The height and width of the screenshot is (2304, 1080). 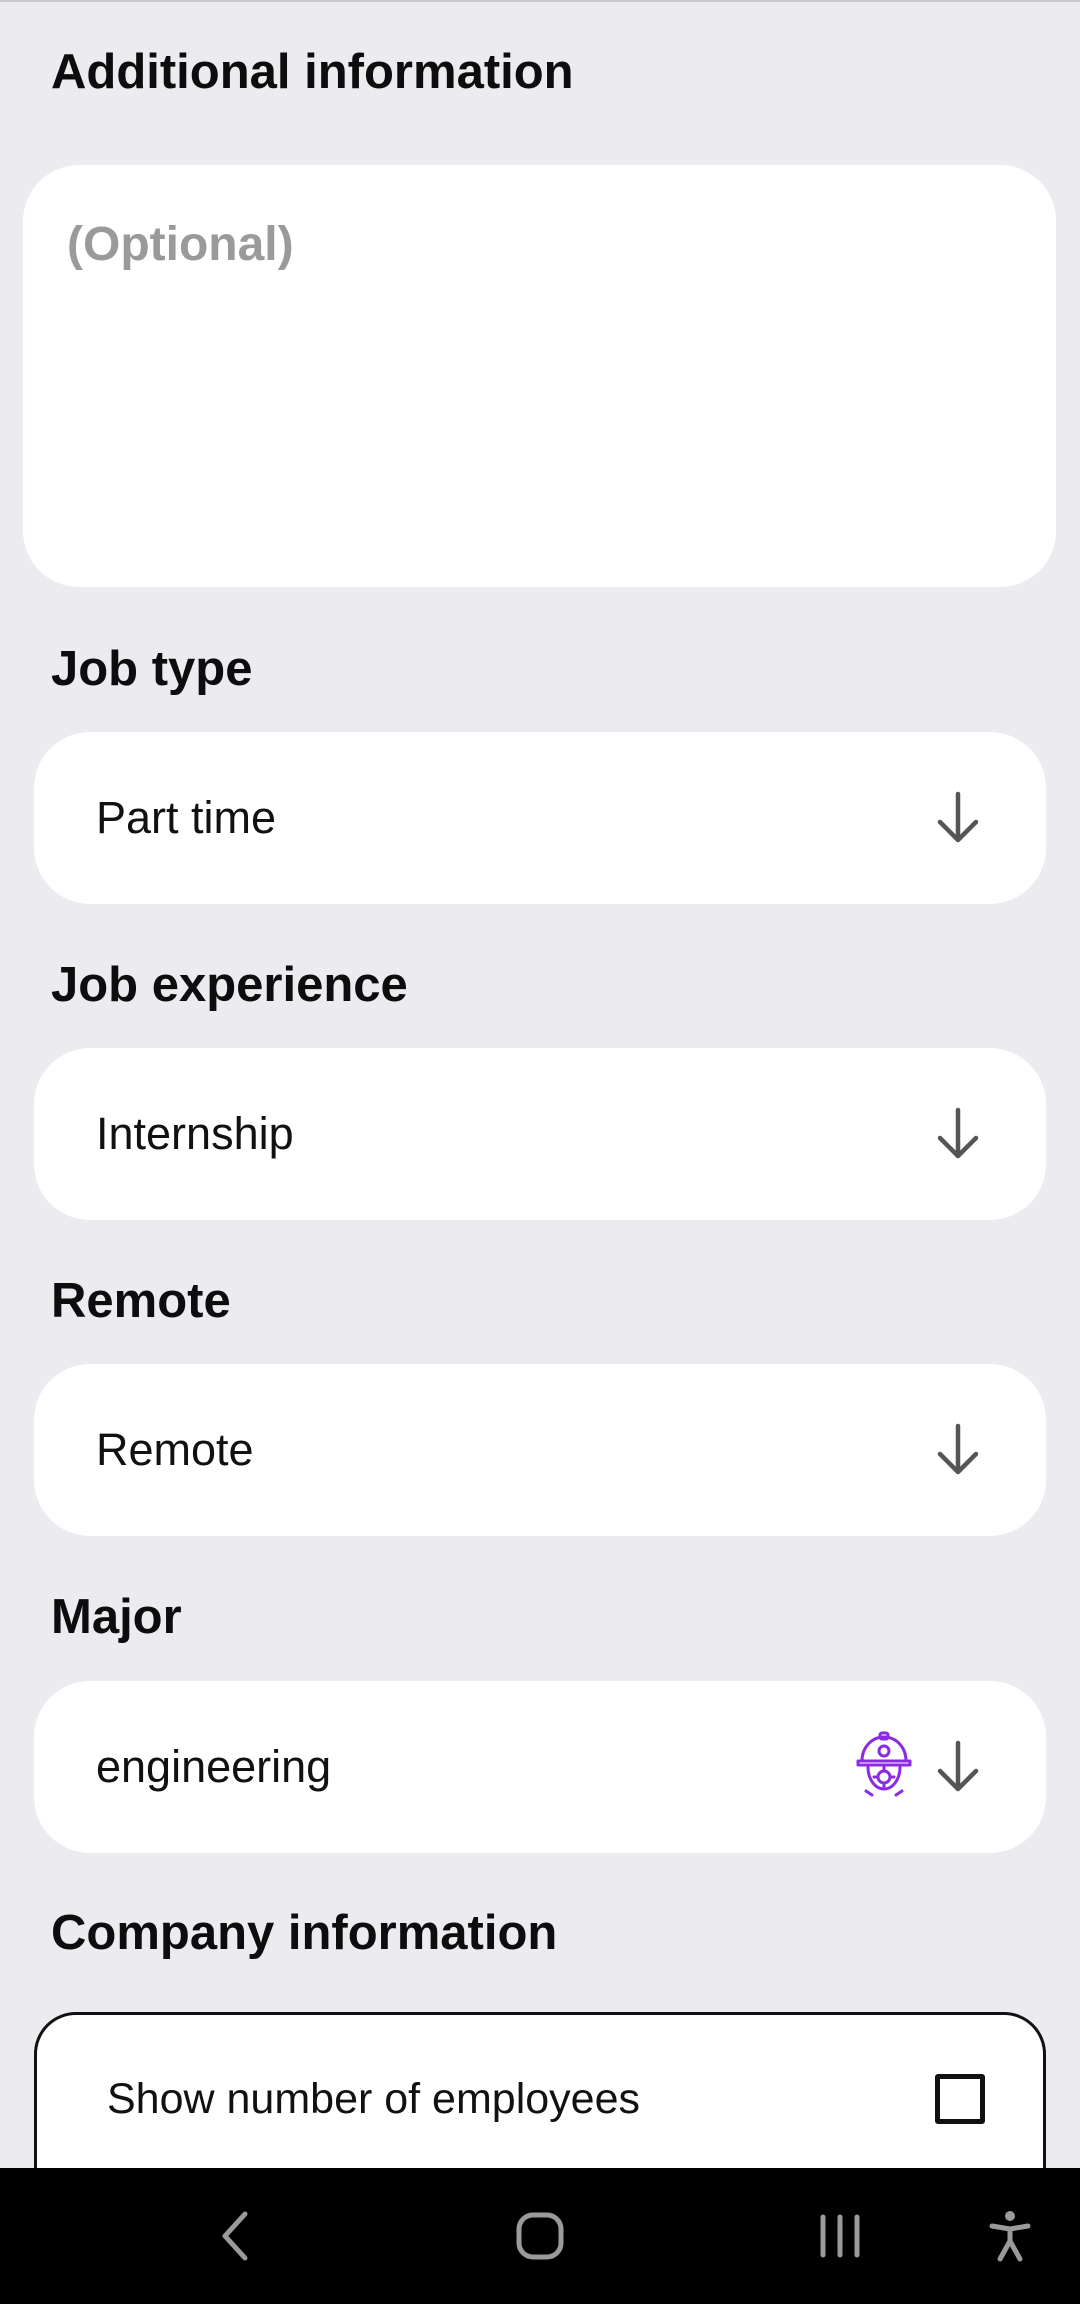 What do you see at coordinates (540, 1134) in the screenshot?
I see `job-experience-select: Internship` at bounding box center [540, 1134].